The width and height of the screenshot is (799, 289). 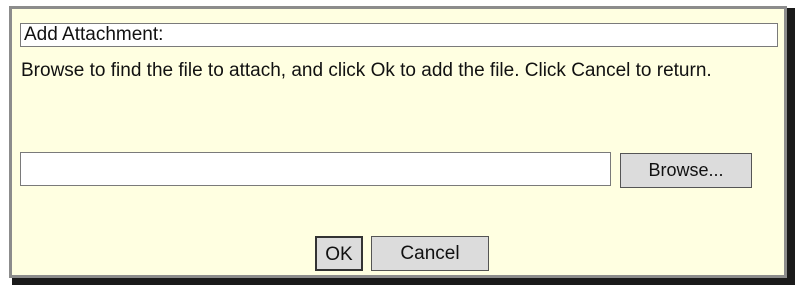 I want to click on dialog-title: Add Attachment:, so click(x=399, y=35).